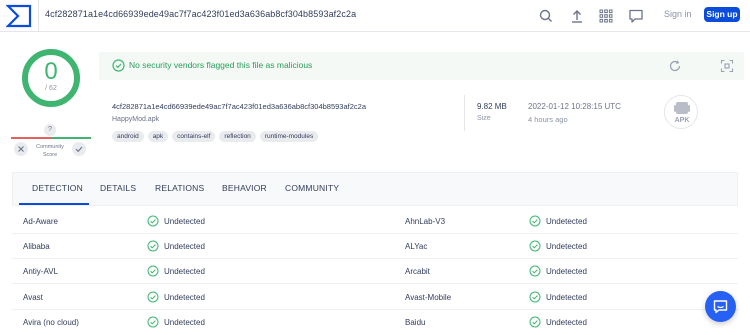  What do you see at coordinates (417, 271) in the screenshot?
I see `vendor-name: Arcabit` at bounding box center [417, 271].